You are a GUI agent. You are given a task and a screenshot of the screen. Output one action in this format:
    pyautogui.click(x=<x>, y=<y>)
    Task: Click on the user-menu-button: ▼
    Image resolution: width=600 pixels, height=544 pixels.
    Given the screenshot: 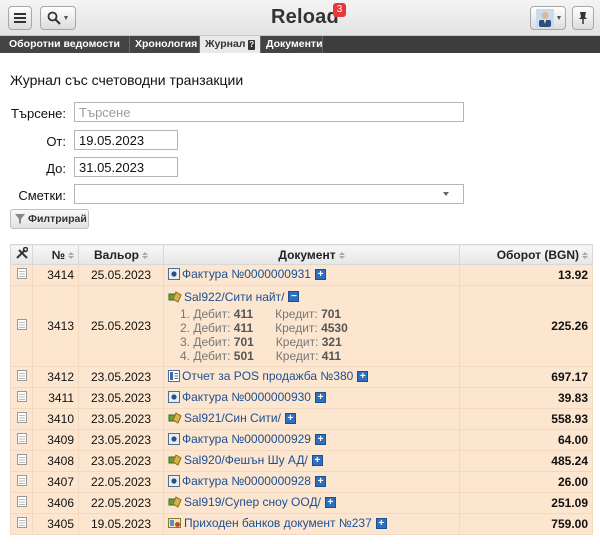 What is the action you would take?
    pyautogui.click(x=548, y=18)
    